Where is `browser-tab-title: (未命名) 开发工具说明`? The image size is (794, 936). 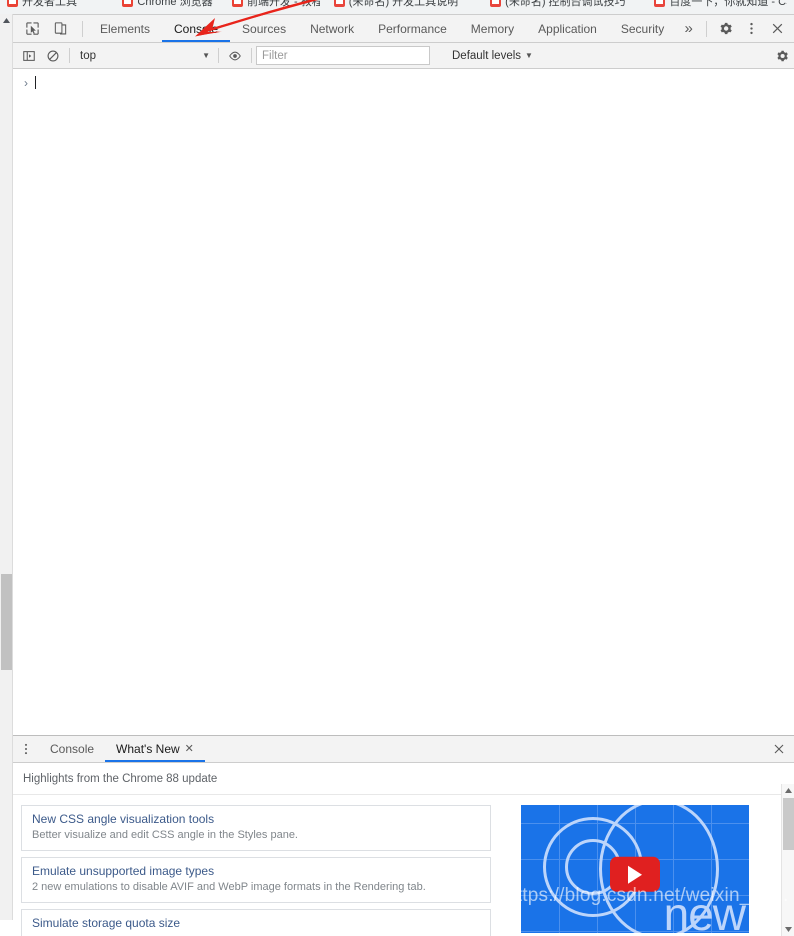 browser-tab-title: (未命名) 开发工具说明 is located at coordinates (403, 4).